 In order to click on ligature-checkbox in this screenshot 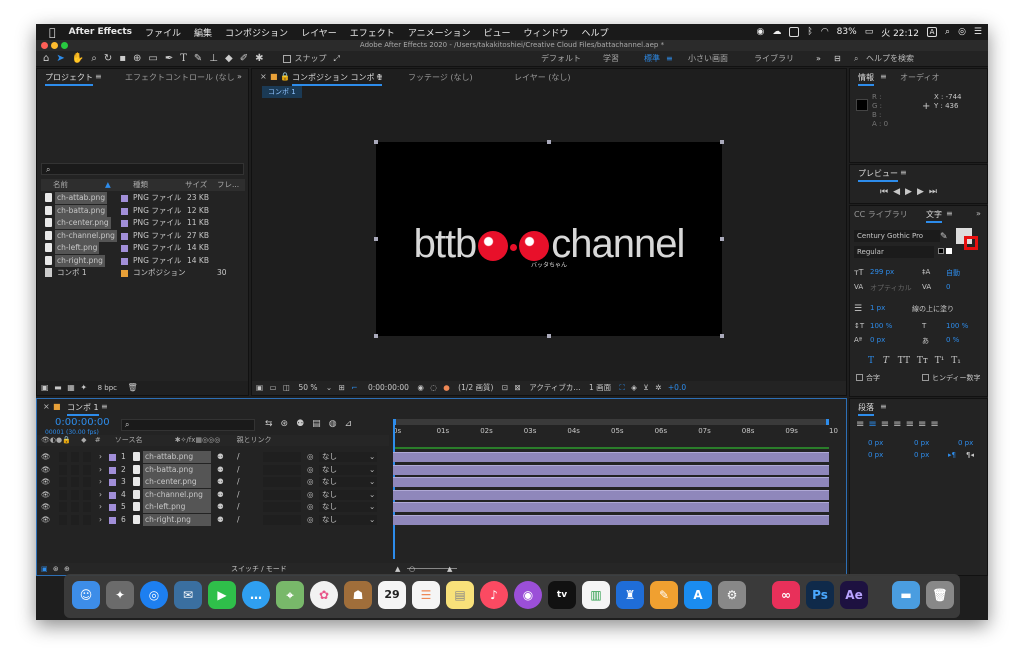, I will do `click(859, 377)`.